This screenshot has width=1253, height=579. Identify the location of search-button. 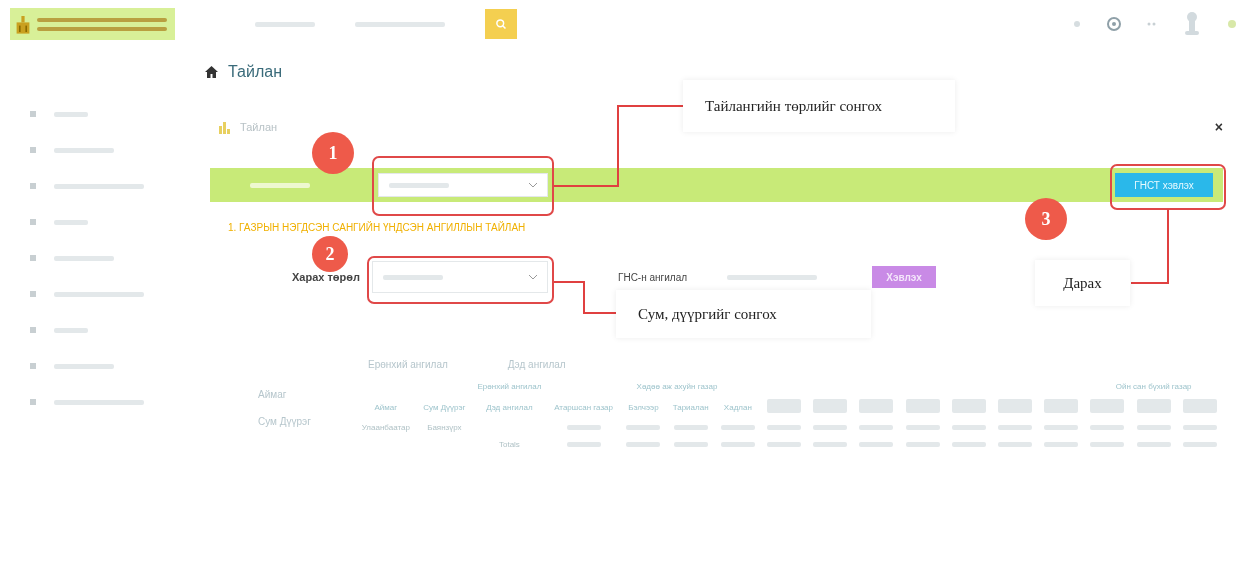
(501, 24).